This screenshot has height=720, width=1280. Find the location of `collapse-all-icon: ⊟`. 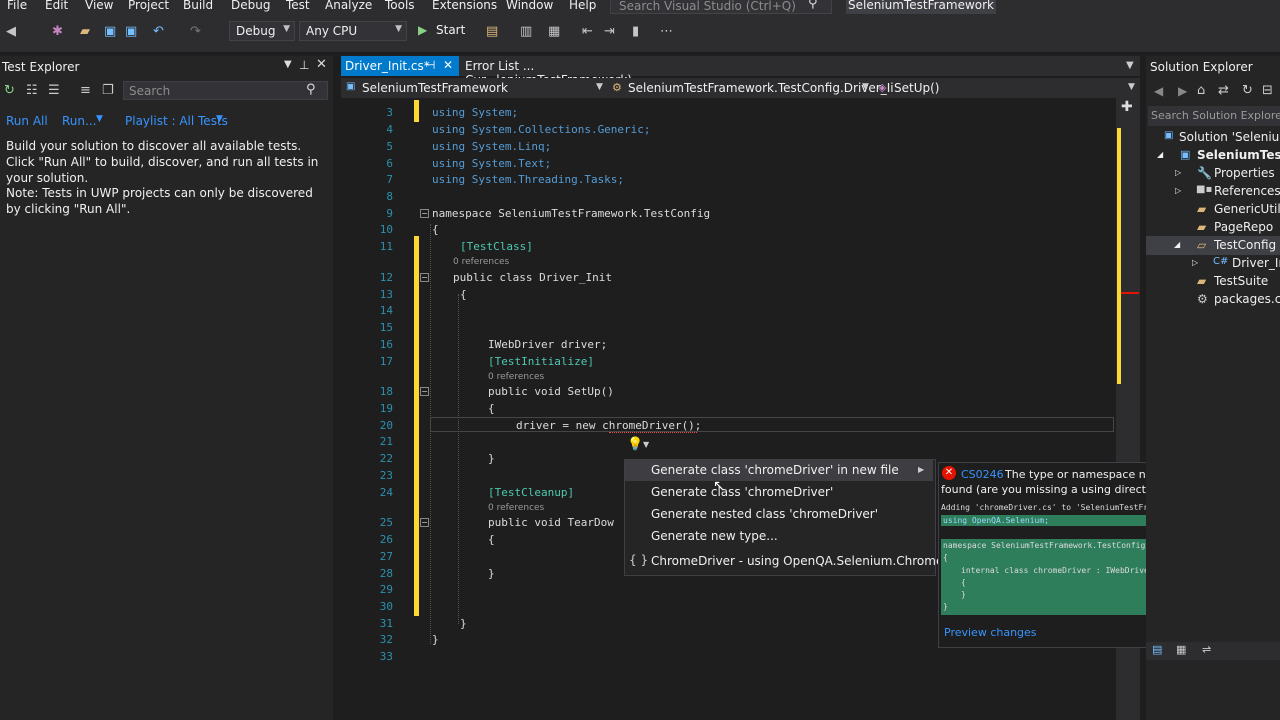

collapse-all-icon: ⊟ is located at coordinates (1267, 90).